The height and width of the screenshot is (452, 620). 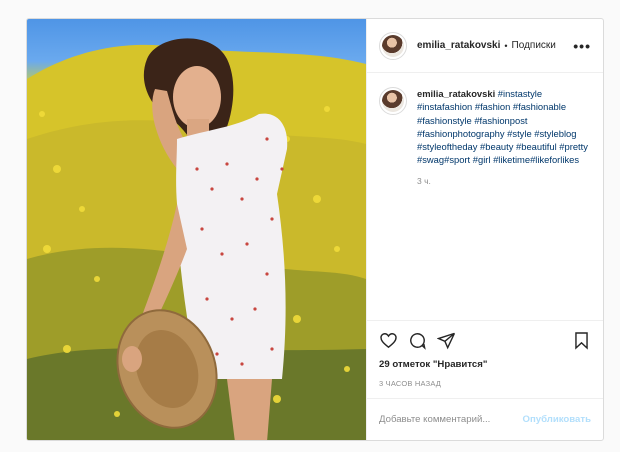 What do you see at coordinates (456, 93) in the screenshot?
I see `caption-username: emilia_ratakovski` at bounding box center [456, 93].